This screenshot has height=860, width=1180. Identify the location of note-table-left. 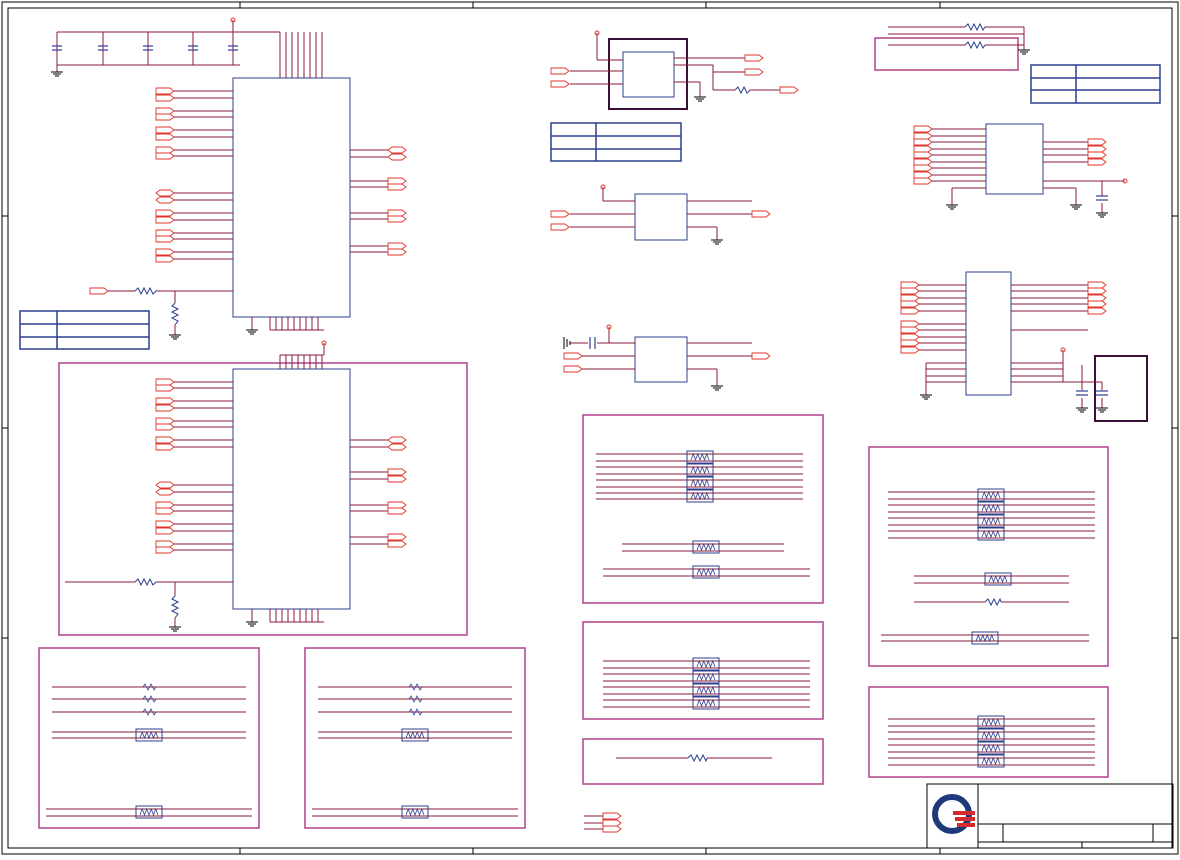
(84, 330).